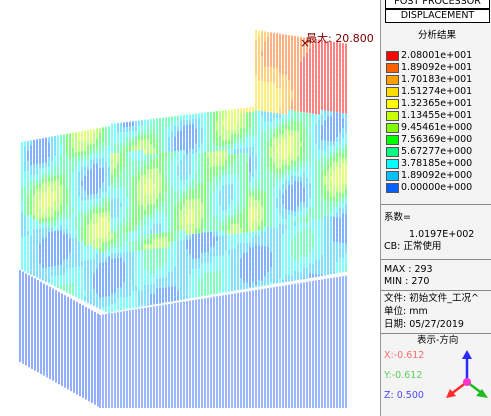 The image size is (491, 416). What do you see at coordinates (437, 4) in the screenshot?
I see `panel-title: POST PROCESSOR` at bounding box center [437, 4].